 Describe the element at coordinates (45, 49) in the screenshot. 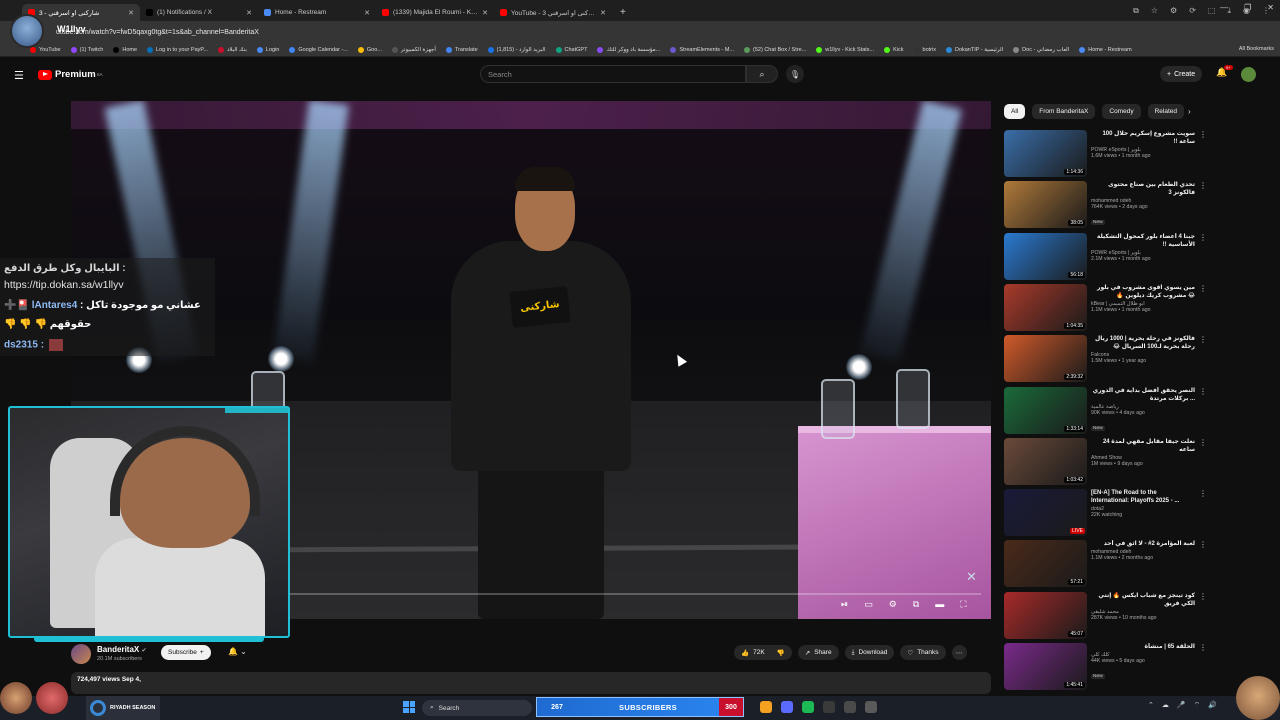

I see `bookmark-item: YouTube` at that location.